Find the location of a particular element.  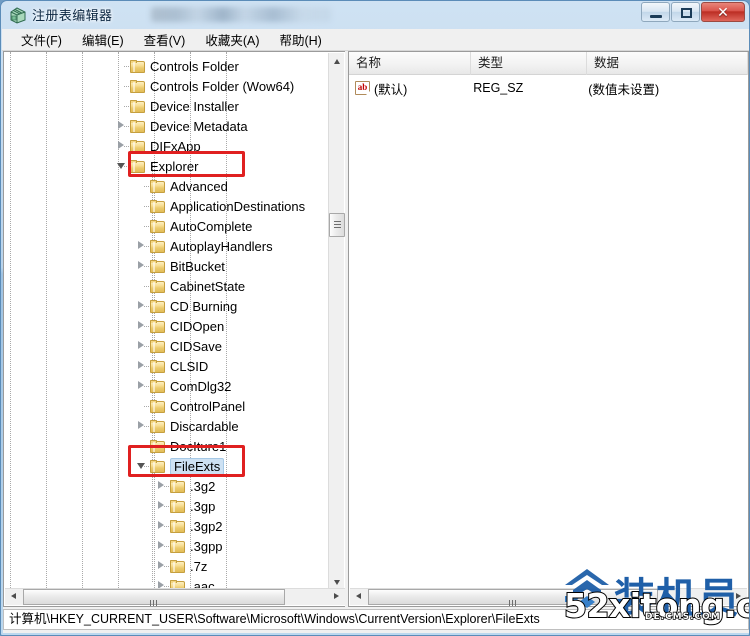

tree-item-cabinetstate: CabinetState is located at coordinates (199, 286).